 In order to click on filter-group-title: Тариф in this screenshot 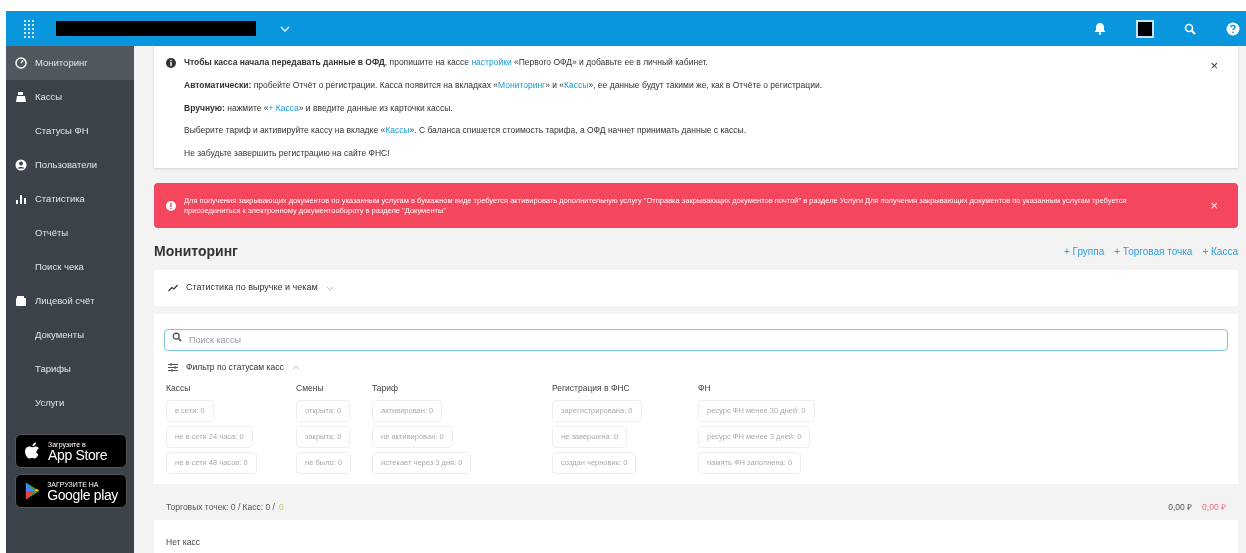, I will do `click(385, 388)`.